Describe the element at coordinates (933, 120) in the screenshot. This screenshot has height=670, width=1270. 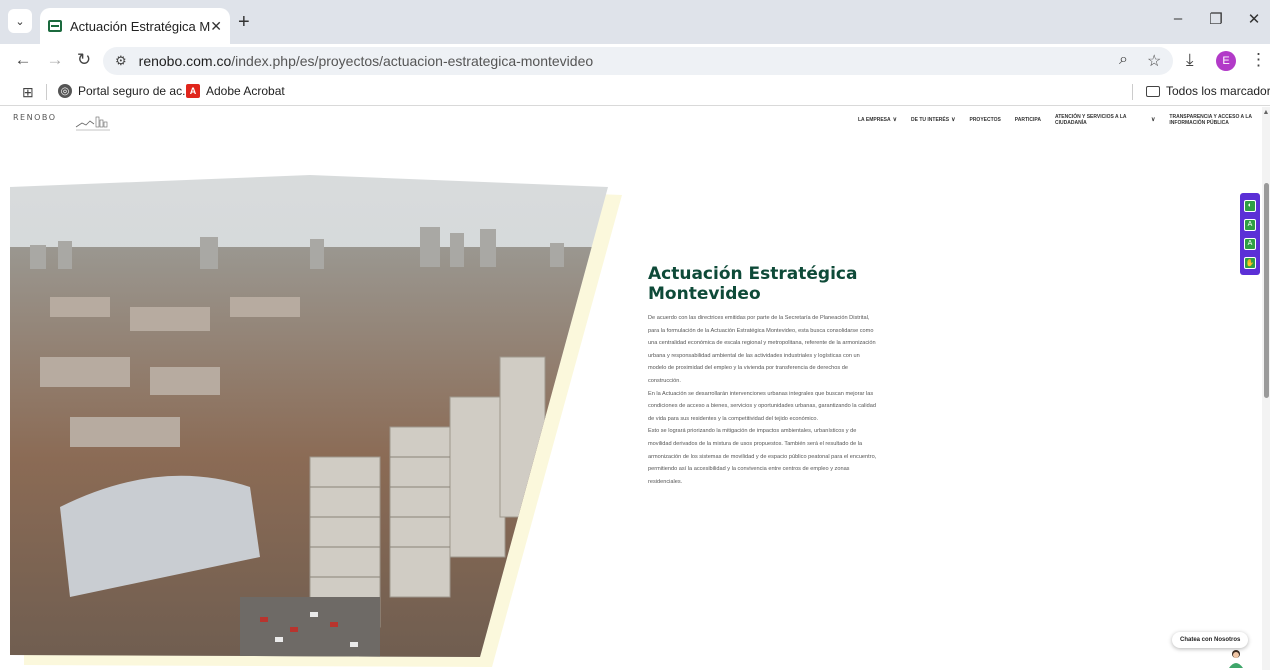
I see `nav-de-tu-interes: DE TU INTERÉS ∨` at that location.